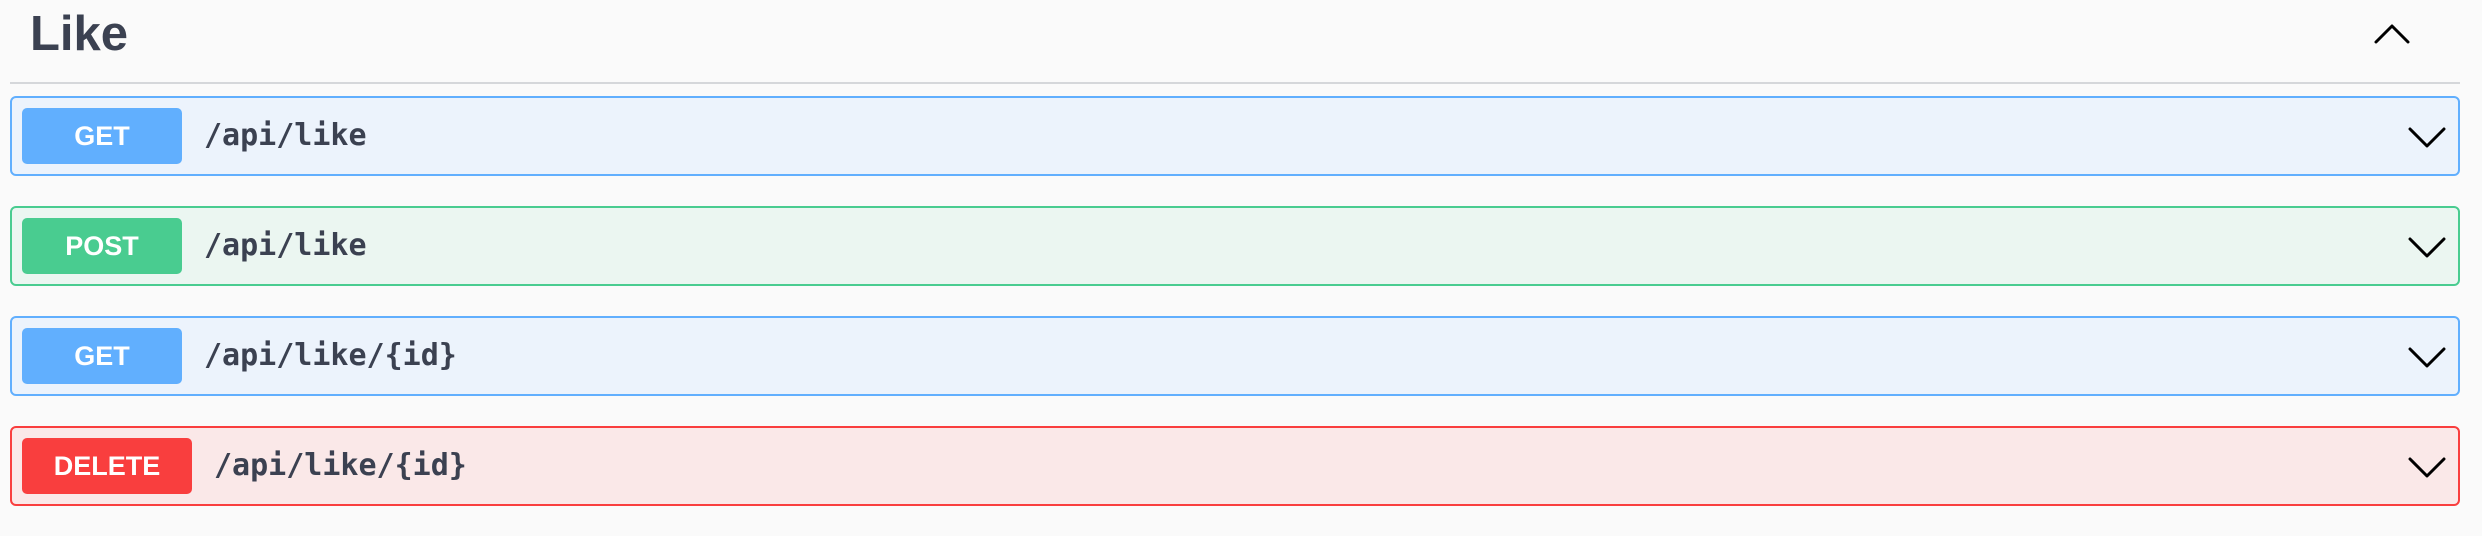 The width and height of the screenshot is (2482, 536). I want to click on collapse-button, so click(2392, 34).